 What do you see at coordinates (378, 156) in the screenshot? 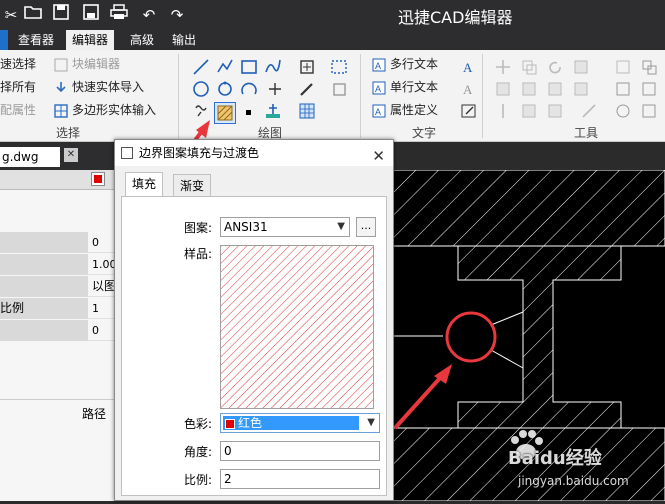
I see `close-icon: ✕` at bounding box center [378, 156].